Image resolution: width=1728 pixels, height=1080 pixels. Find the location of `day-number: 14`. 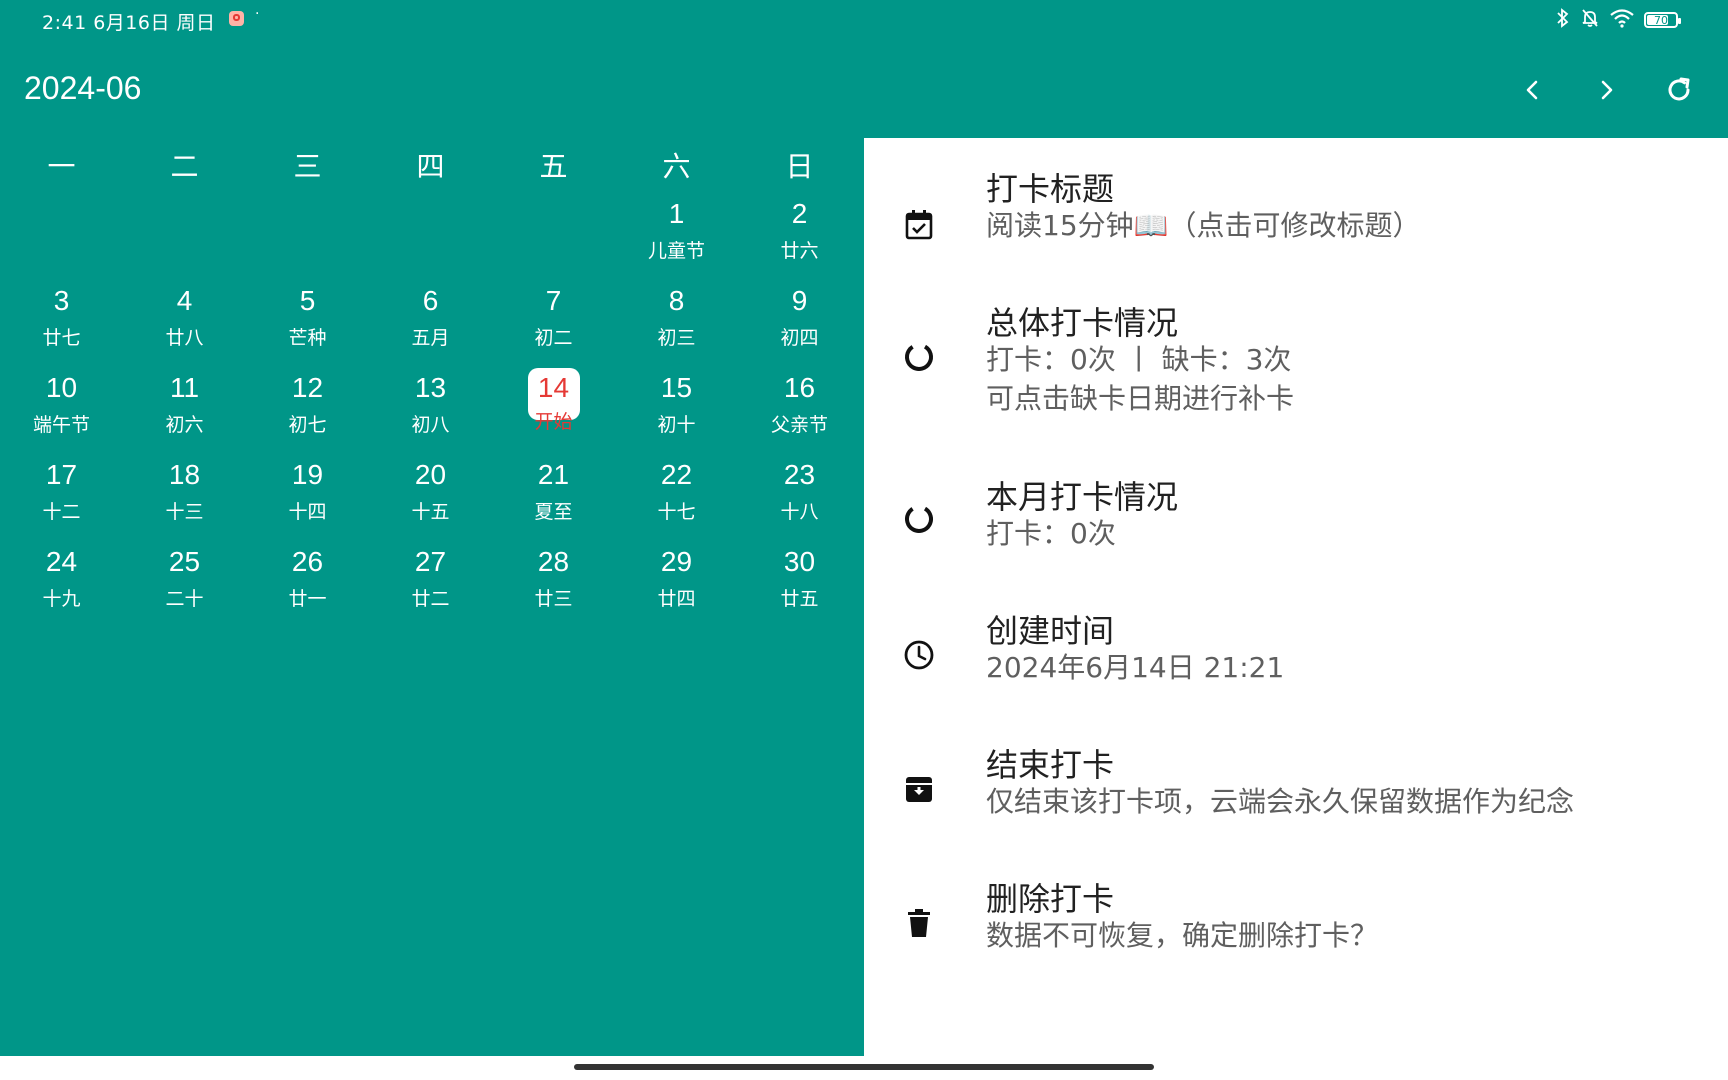

day-number: 14 is located at coordinates (553, 387).